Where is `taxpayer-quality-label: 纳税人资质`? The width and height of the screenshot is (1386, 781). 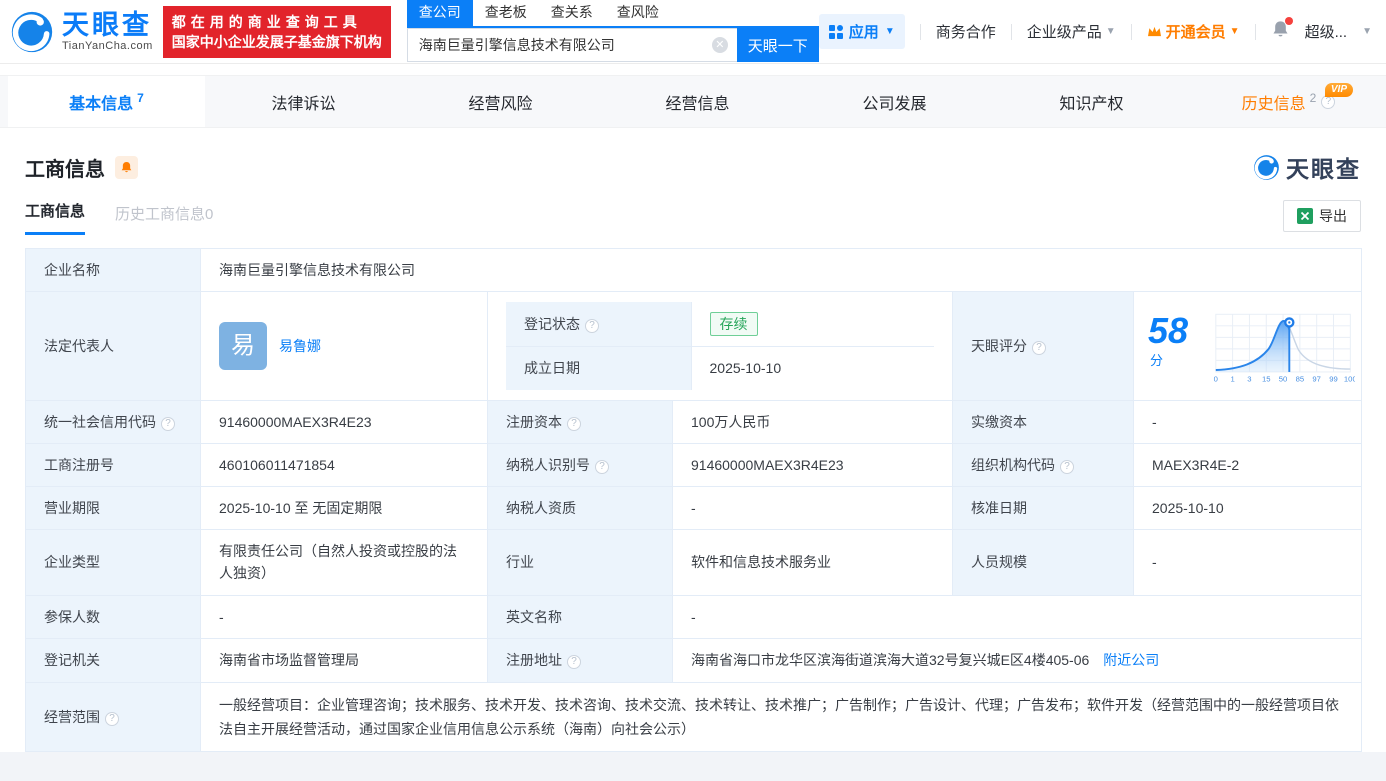 taxpayer-quality-label: 纳税人资质 is located at coordinates (580, 507).